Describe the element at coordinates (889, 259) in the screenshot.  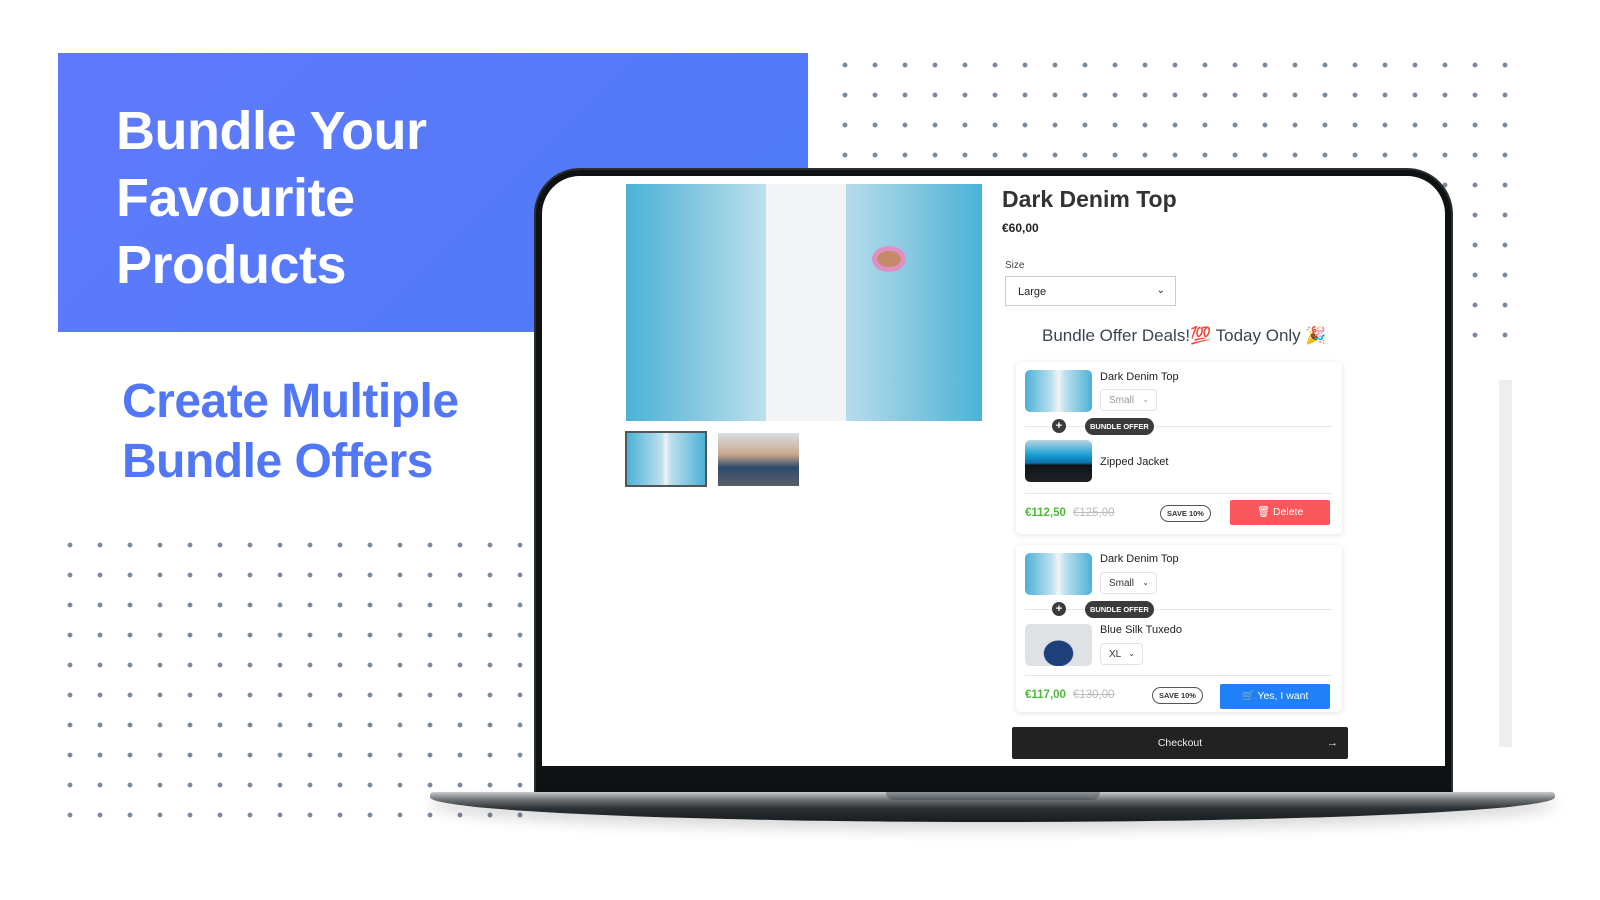
I see `donut-patch-graphic` at that location.